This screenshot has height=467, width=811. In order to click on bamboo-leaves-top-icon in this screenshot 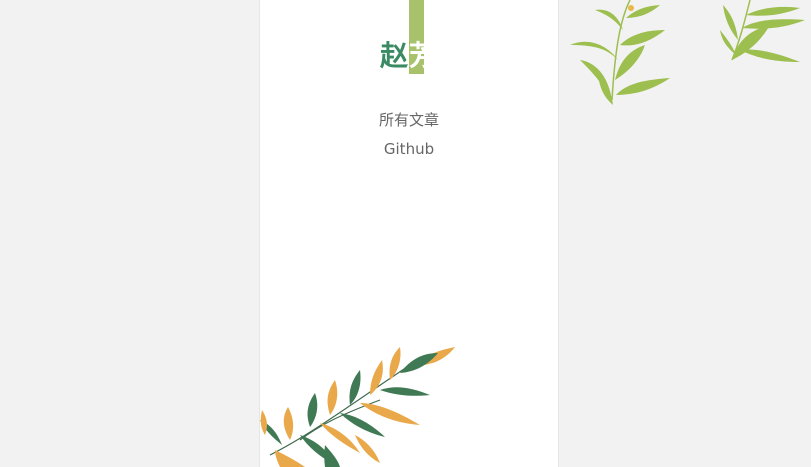, I will do `click(687, 52)`.